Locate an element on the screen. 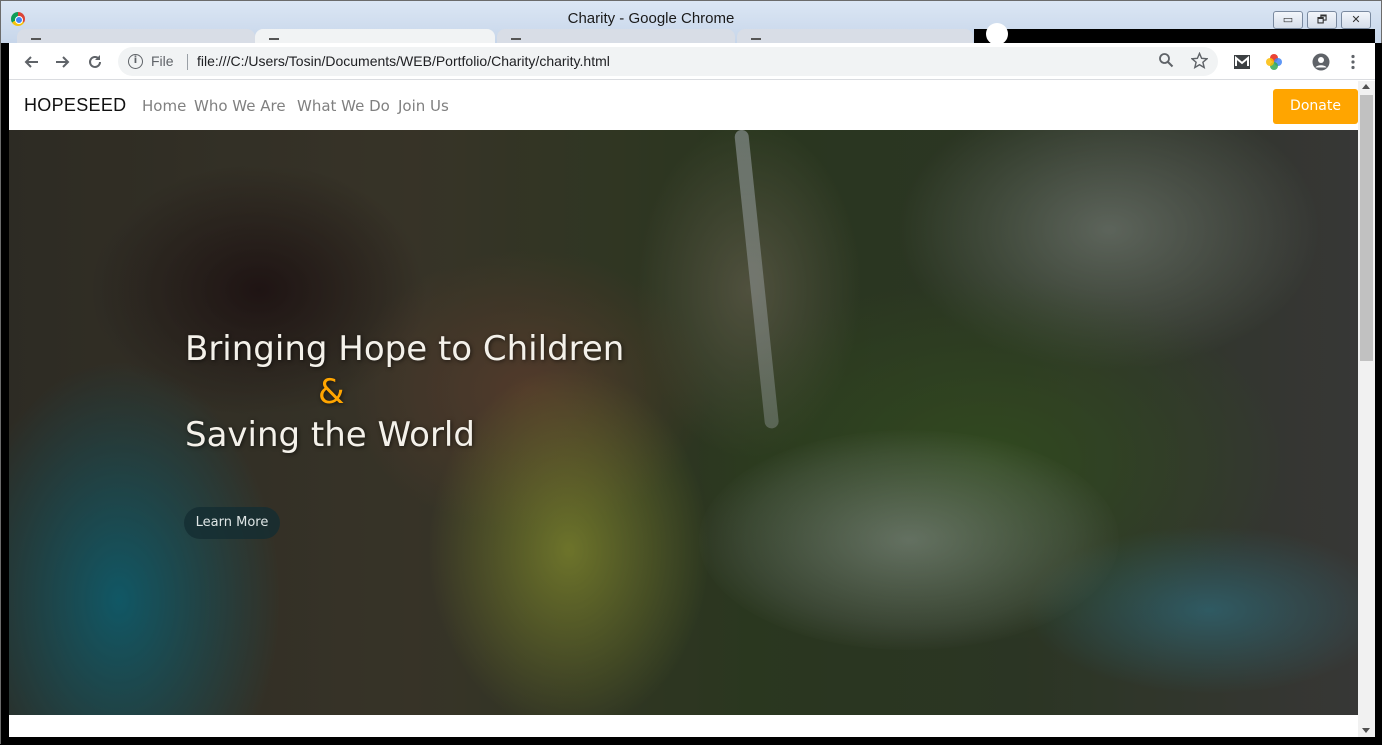 Image resolution: width=1382 pixels, height=745 pixels. menu-icon is located at coordinates (1353, 62).